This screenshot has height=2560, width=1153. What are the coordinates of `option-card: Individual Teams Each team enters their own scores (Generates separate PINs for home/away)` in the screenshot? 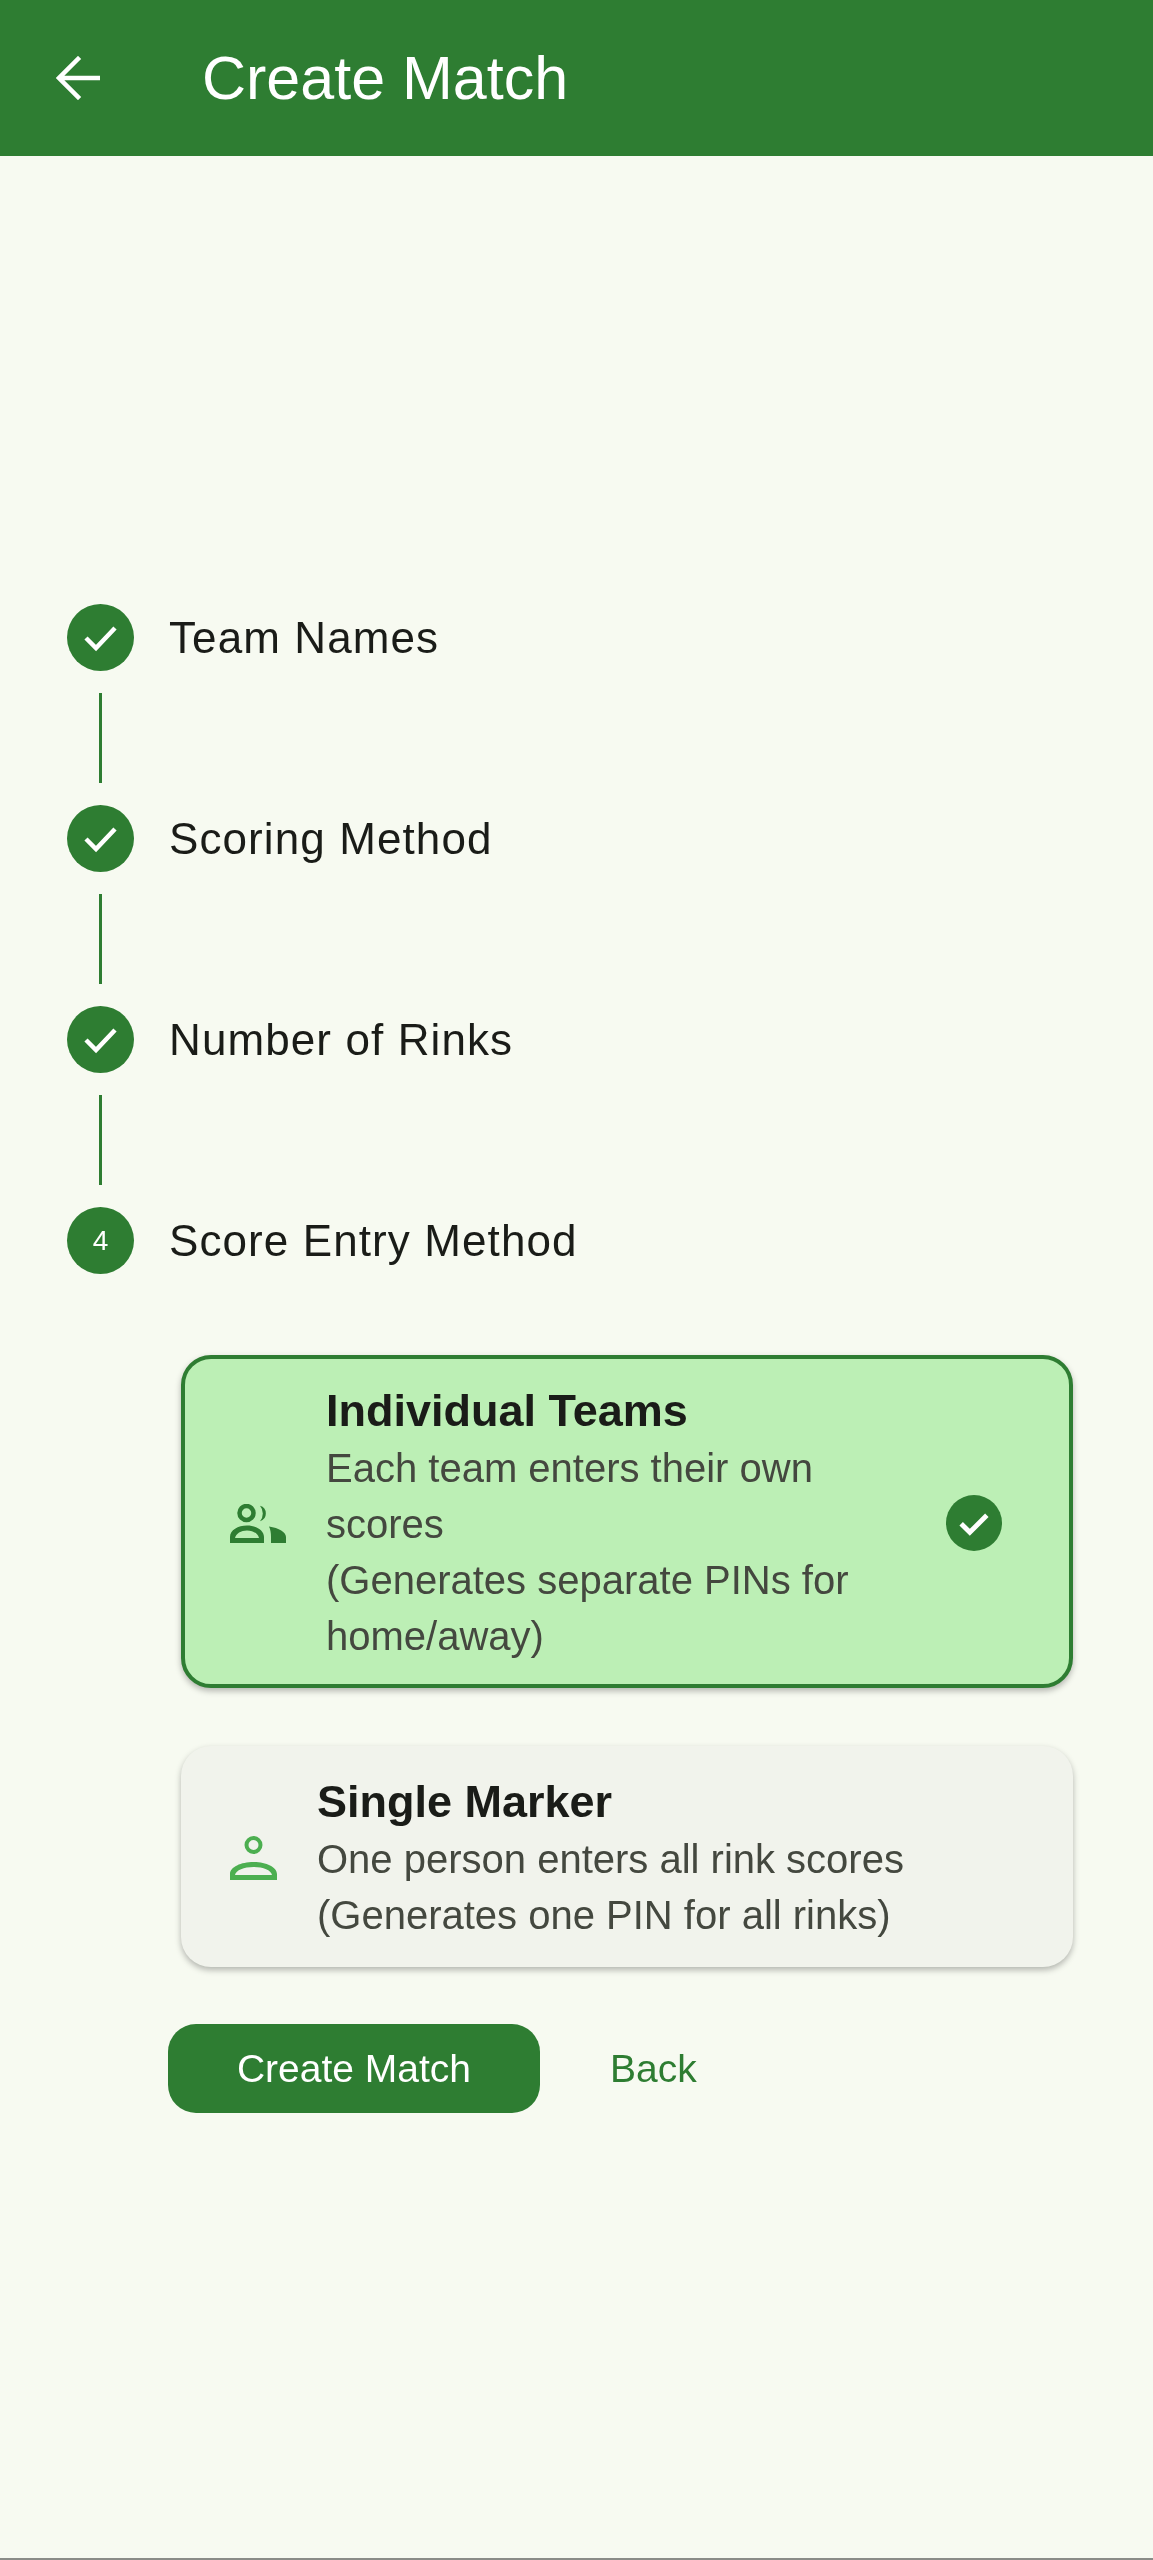 It's located at (627, 1521).